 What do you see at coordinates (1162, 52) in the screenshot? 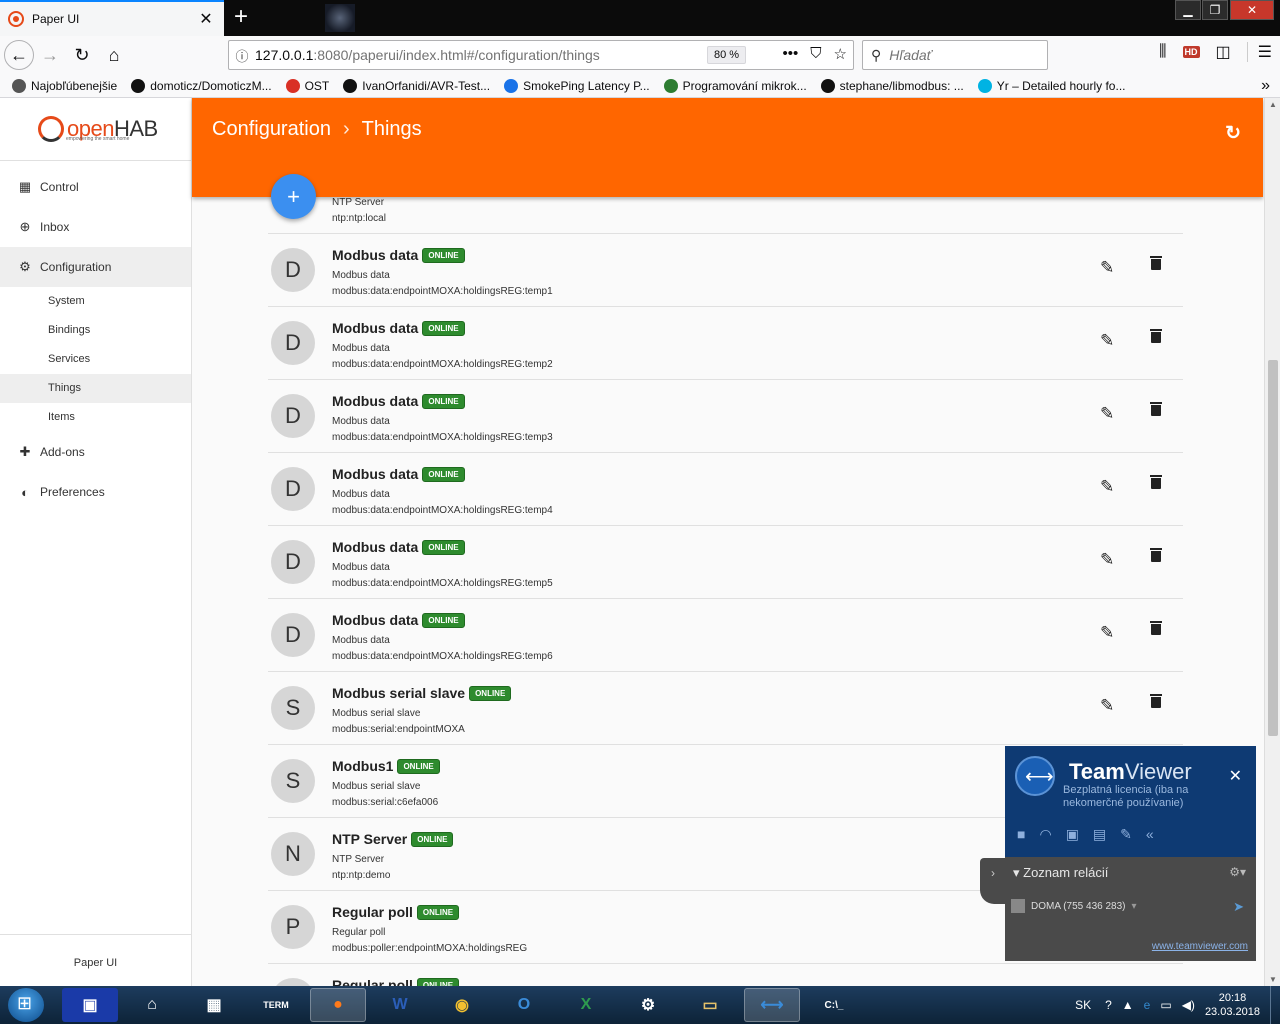
I see `library-icon: ⫼` at bounding box center [1162, 52].